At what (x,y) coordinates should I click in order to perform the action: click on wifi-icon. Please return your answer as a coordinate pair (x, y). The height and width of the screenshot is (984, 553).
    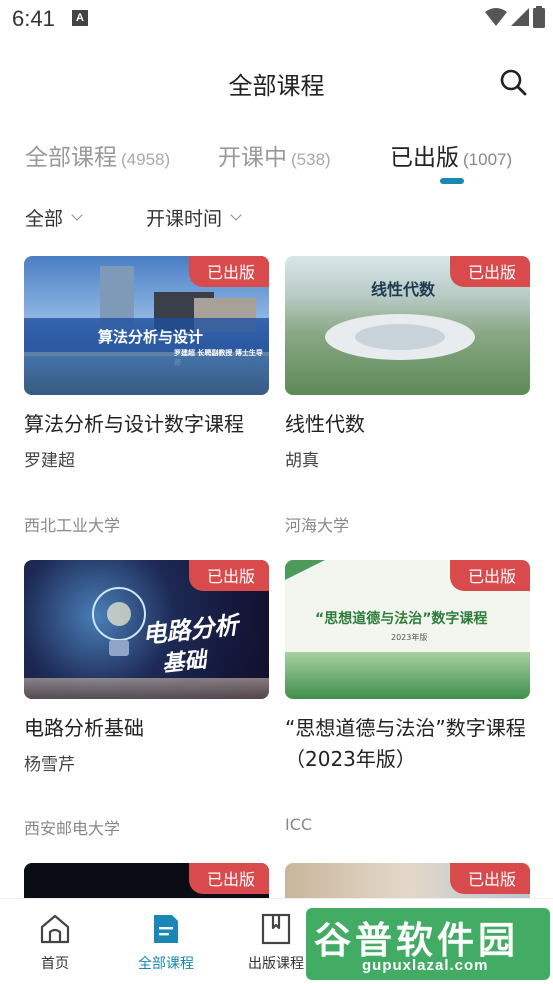
    Looking at the image, I should click on (496, 17).